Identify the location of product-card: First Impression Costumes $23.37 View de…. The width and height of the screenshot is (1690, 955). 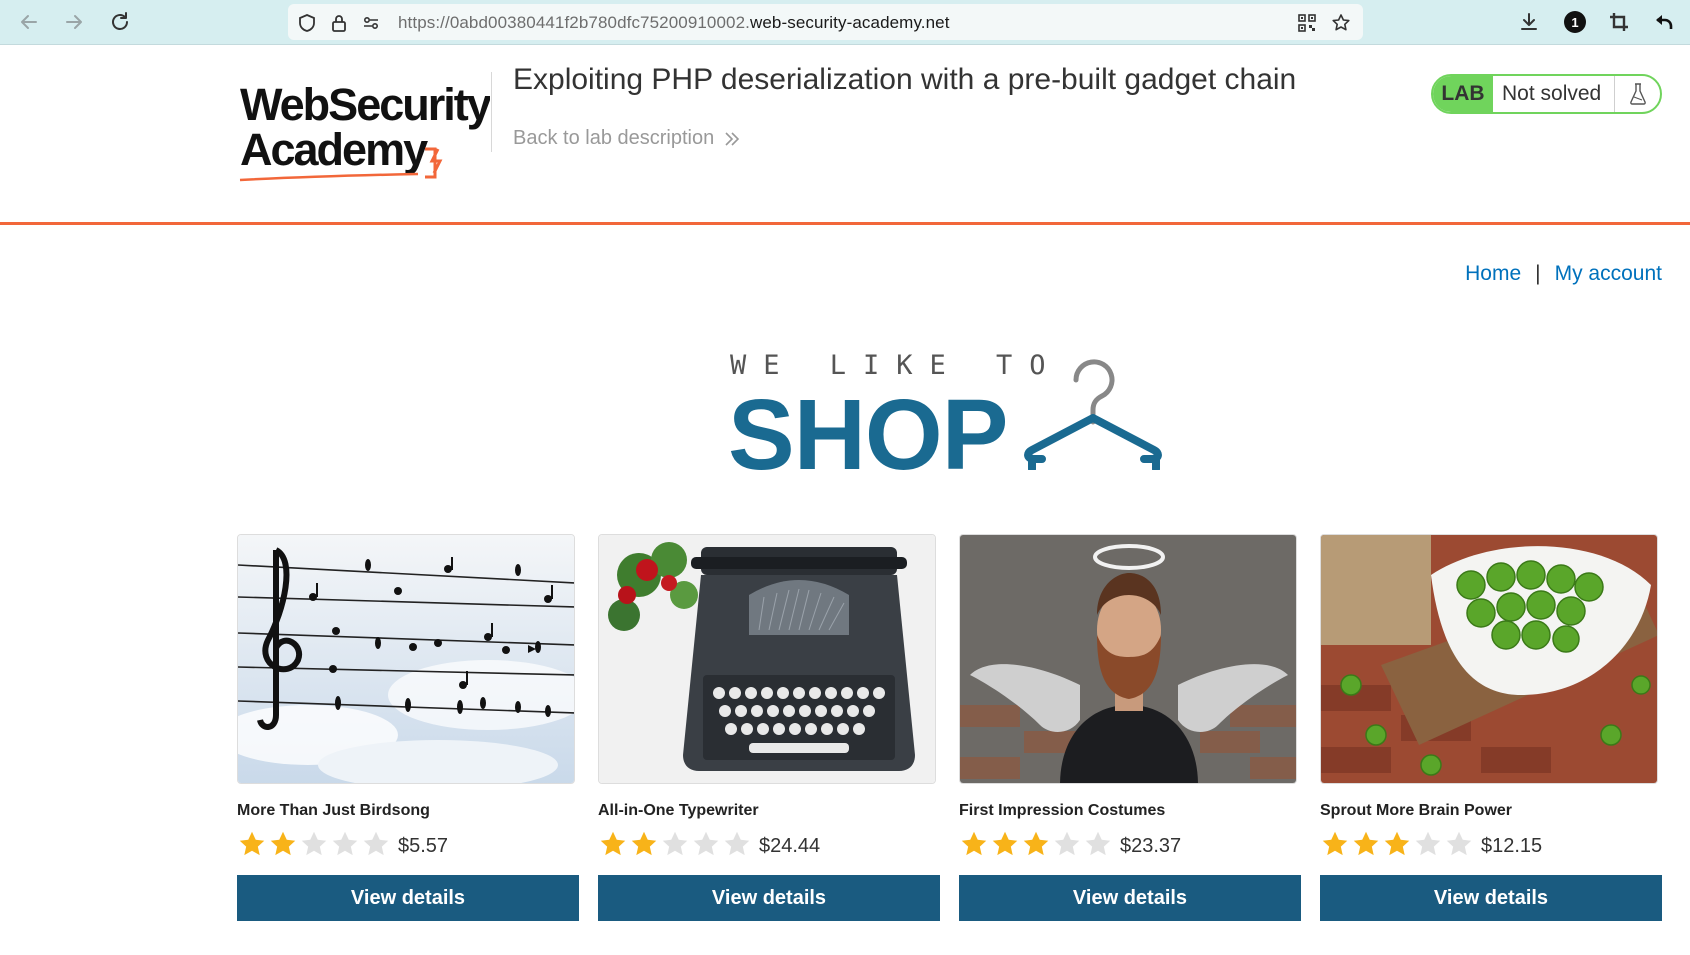
(1130, 727).